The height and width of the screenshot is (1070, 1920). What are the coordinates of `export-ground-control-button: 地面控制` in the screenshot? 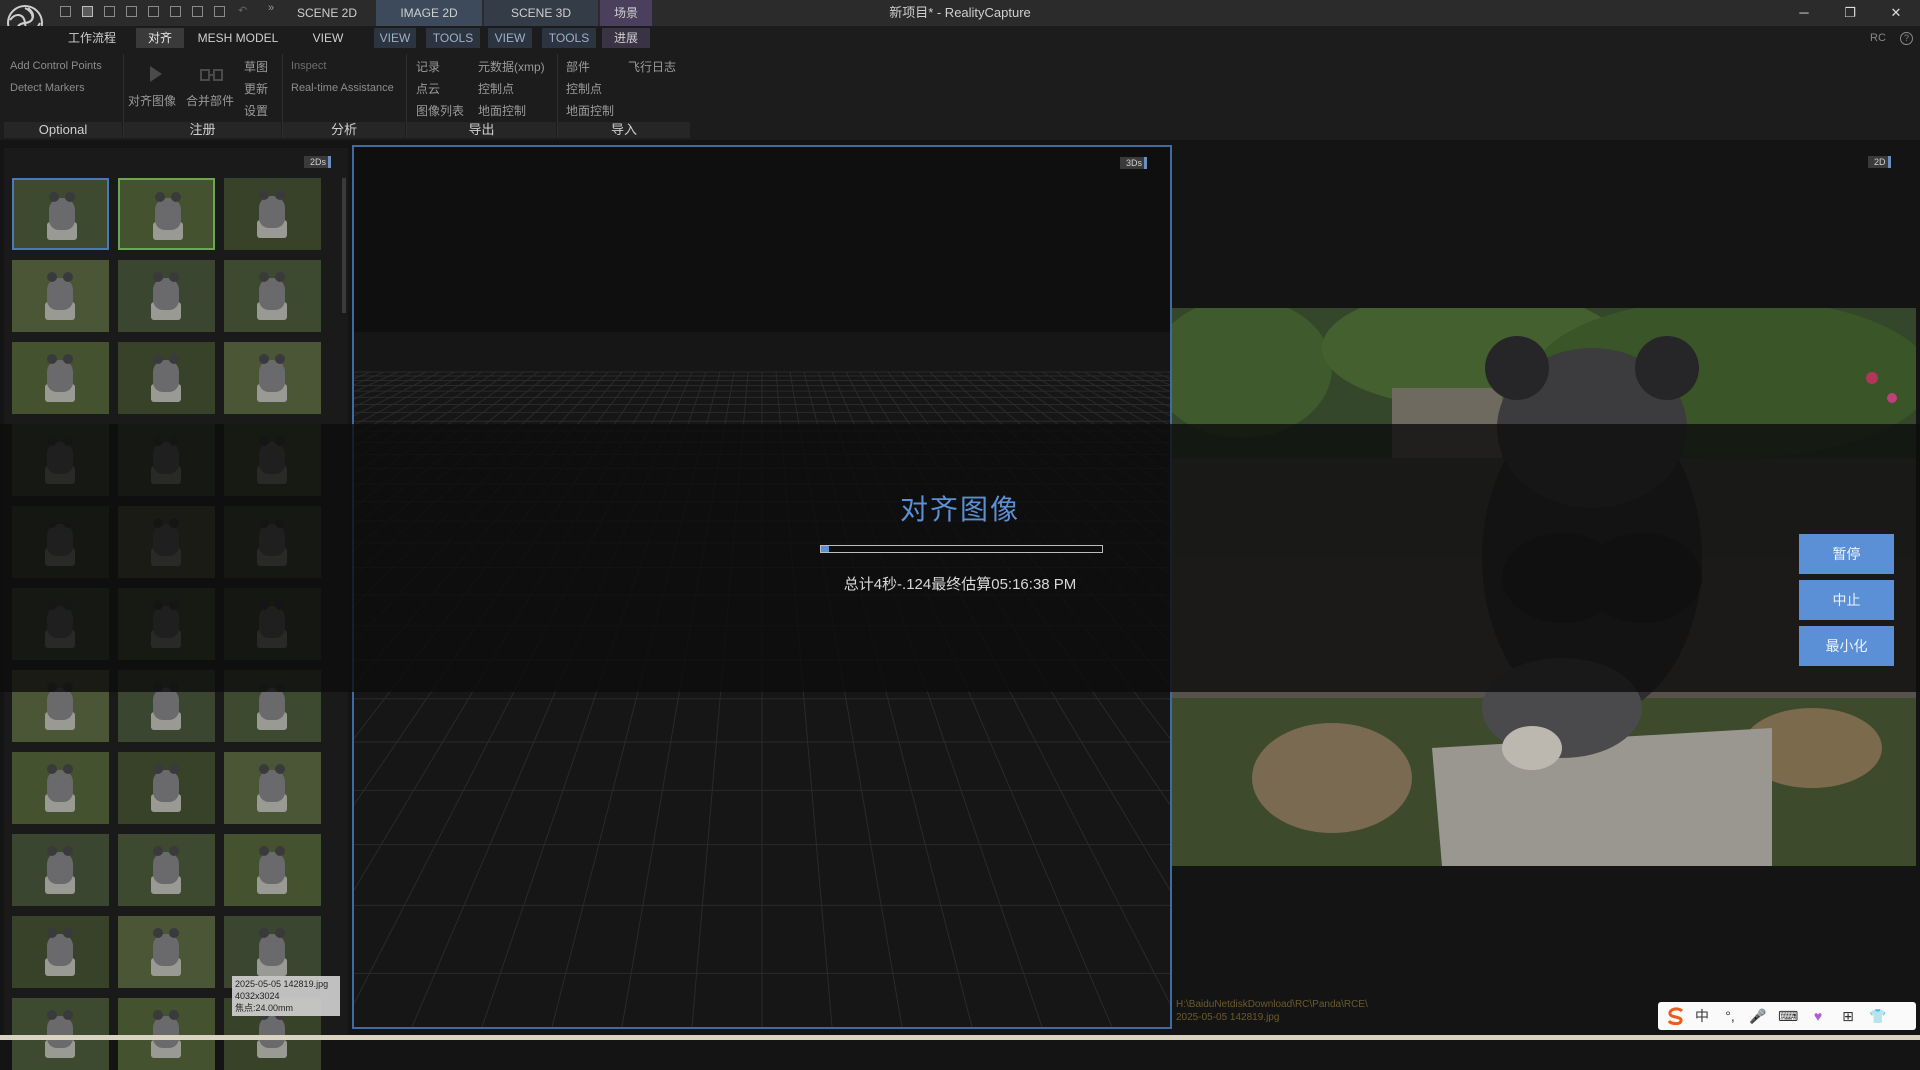 It's located at (502, 110).